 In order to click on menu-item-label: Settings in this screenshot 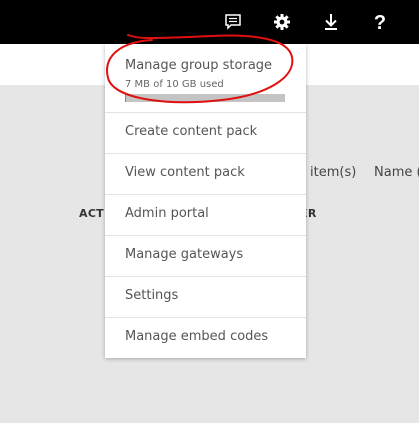, I will do `click(152, 295)`.